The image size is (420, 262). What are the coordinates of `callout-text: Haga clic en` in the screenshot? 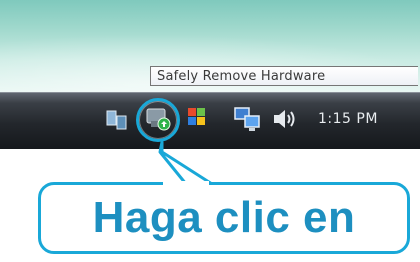 It's located at (224, 217).